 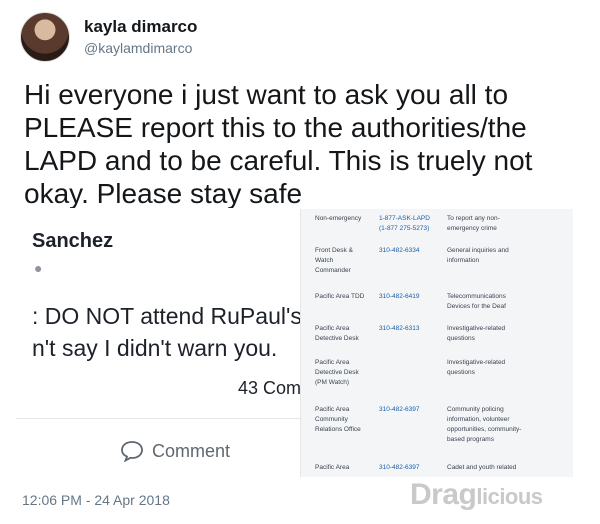 I want to click on globe-icon: ●, so click(x=38, y=268).